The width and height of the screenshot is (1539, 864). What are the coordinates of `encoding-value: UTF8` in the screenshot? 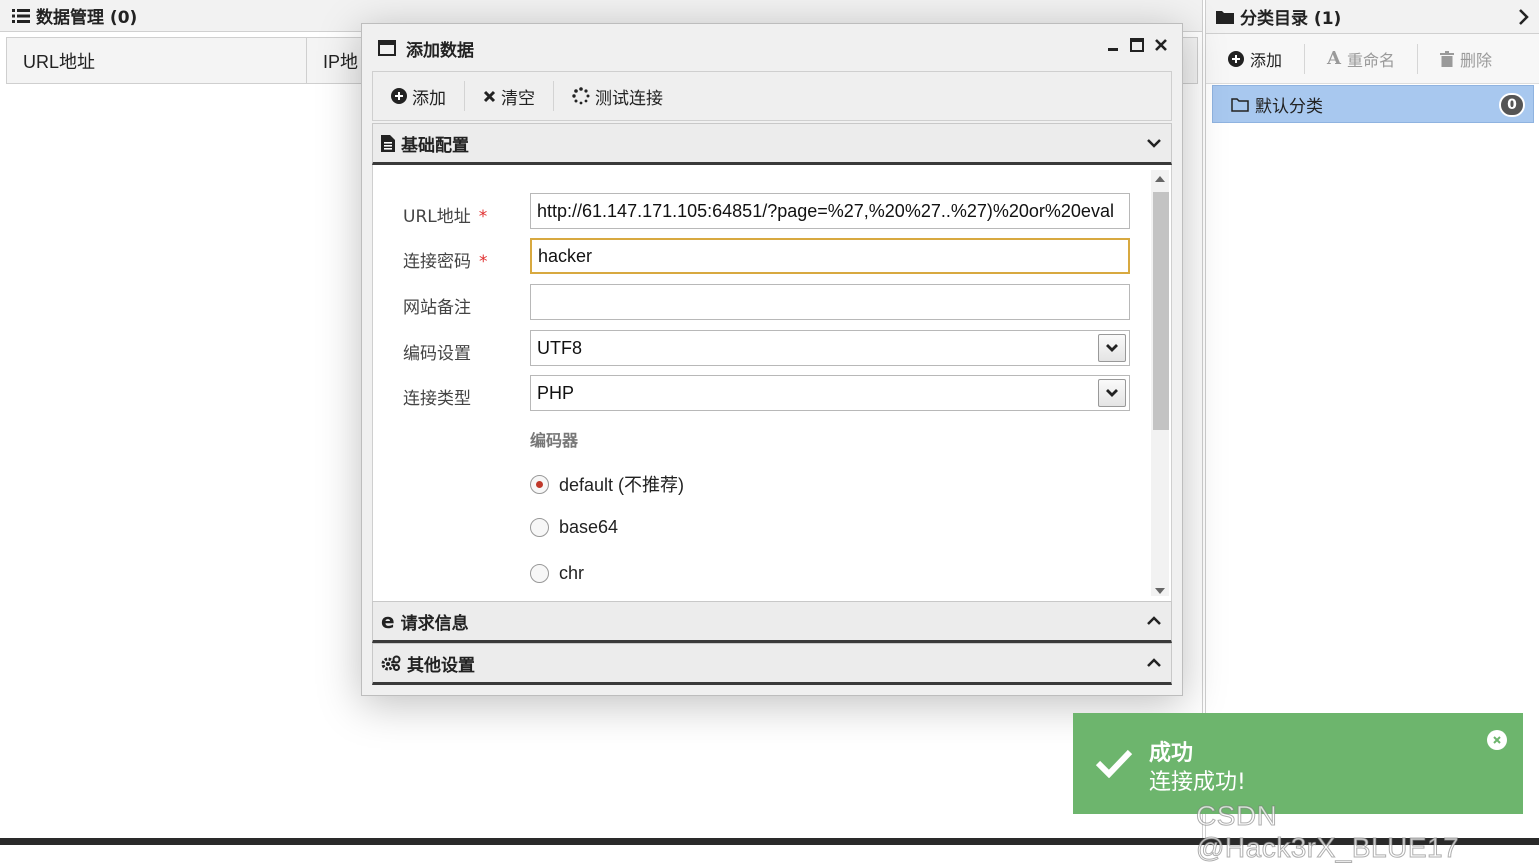 It's located at (559, 348).